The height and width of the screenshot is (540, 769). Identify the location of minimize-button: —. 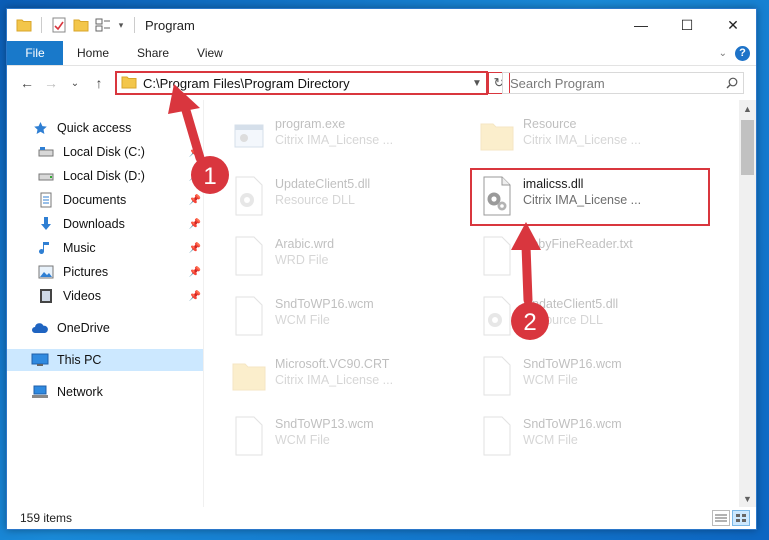
(641, 25).